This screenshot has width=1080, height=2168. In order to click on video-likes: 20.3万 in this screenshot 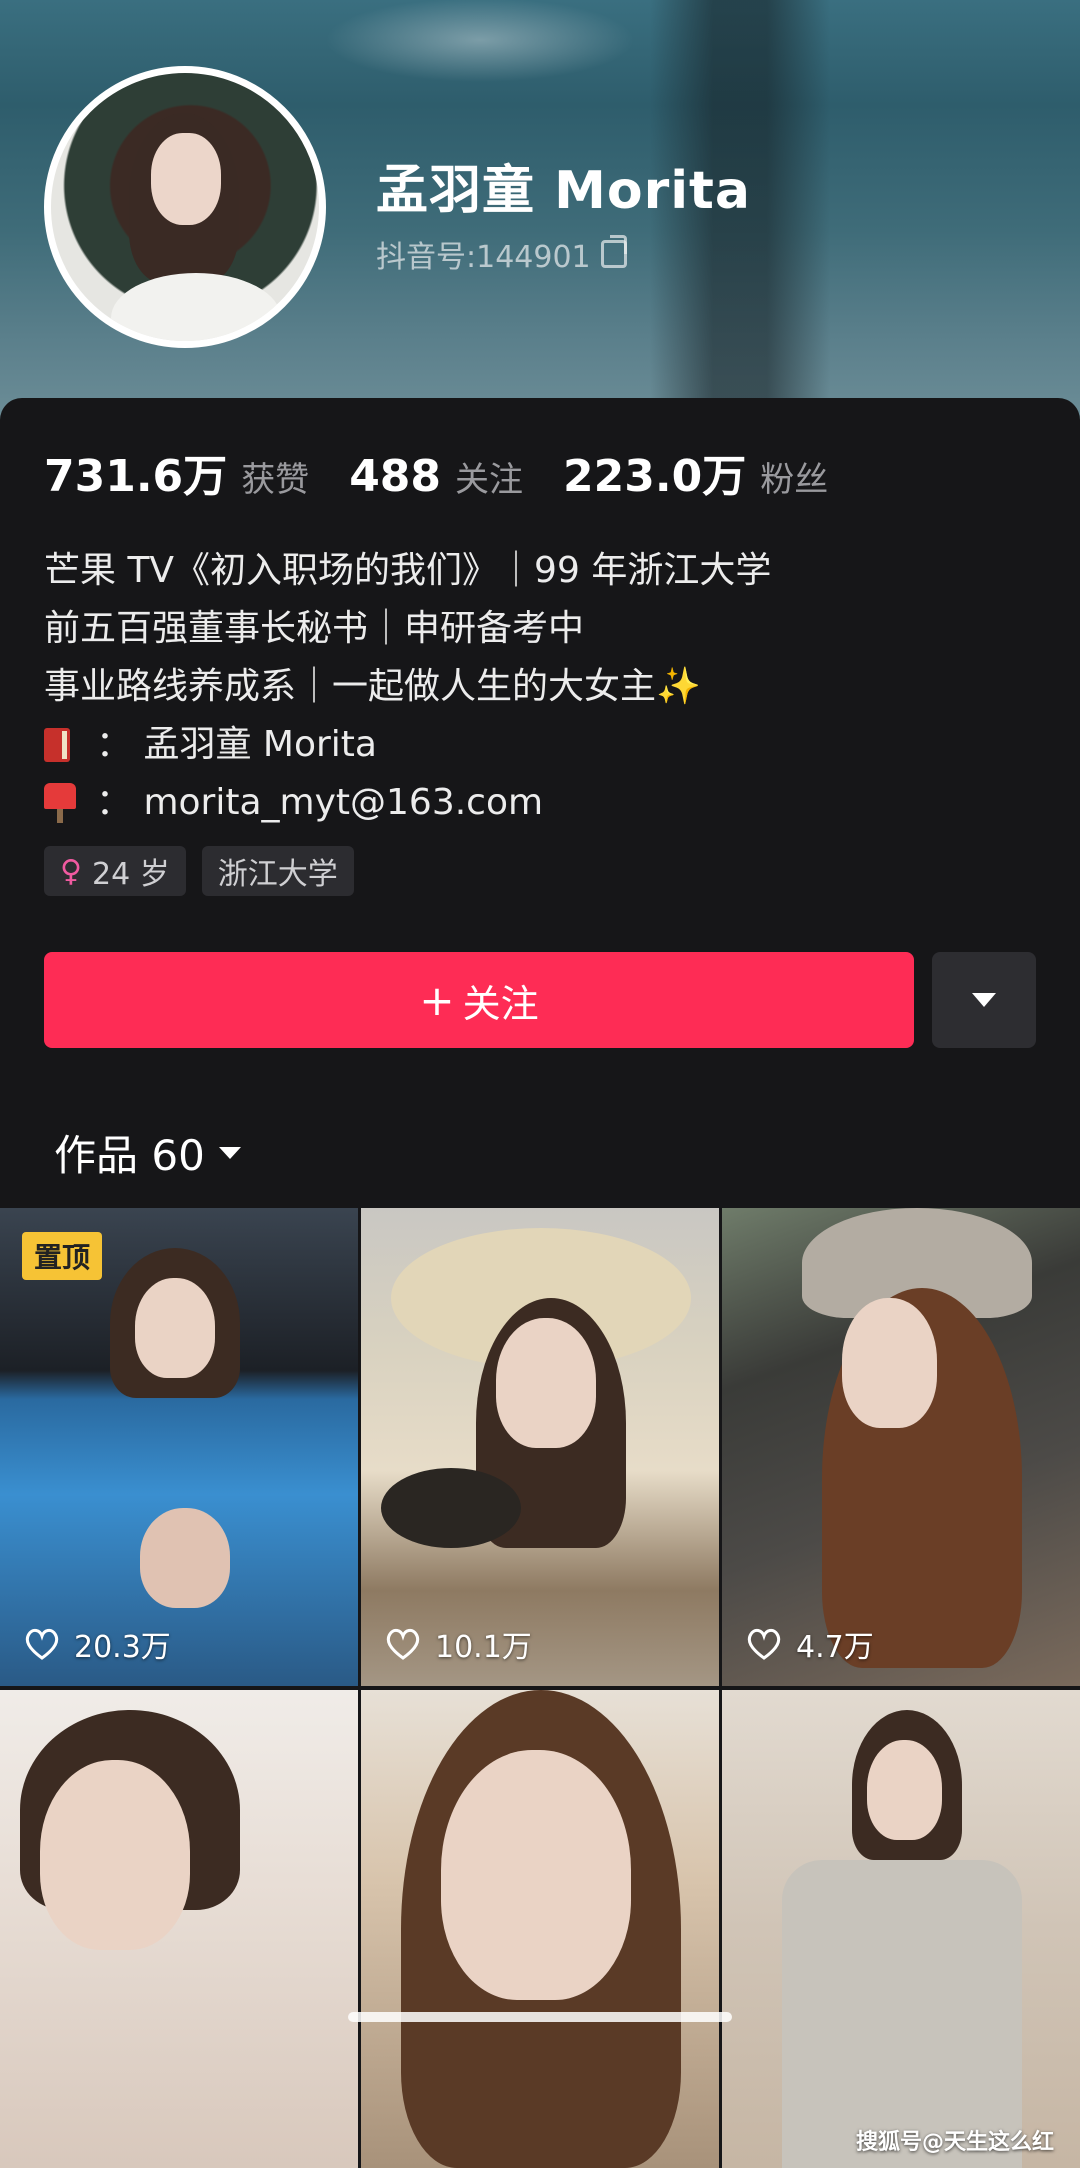, I will do `click(97, 1644)`.